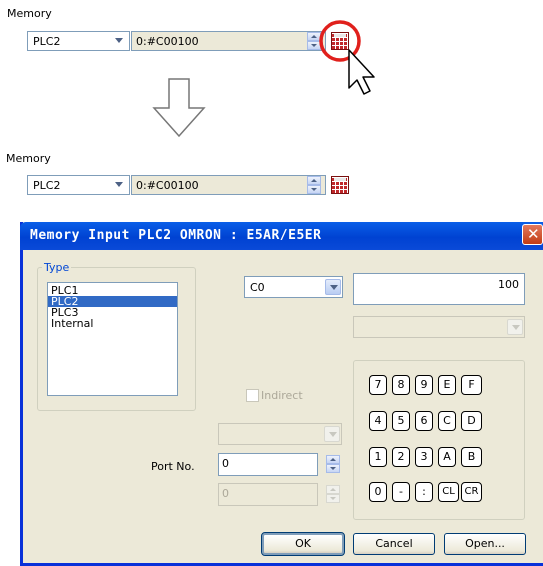 Image resolution: width=543 pixels, height=566 pixels. I want to click on type-group-title: Type, so click(57, 267).